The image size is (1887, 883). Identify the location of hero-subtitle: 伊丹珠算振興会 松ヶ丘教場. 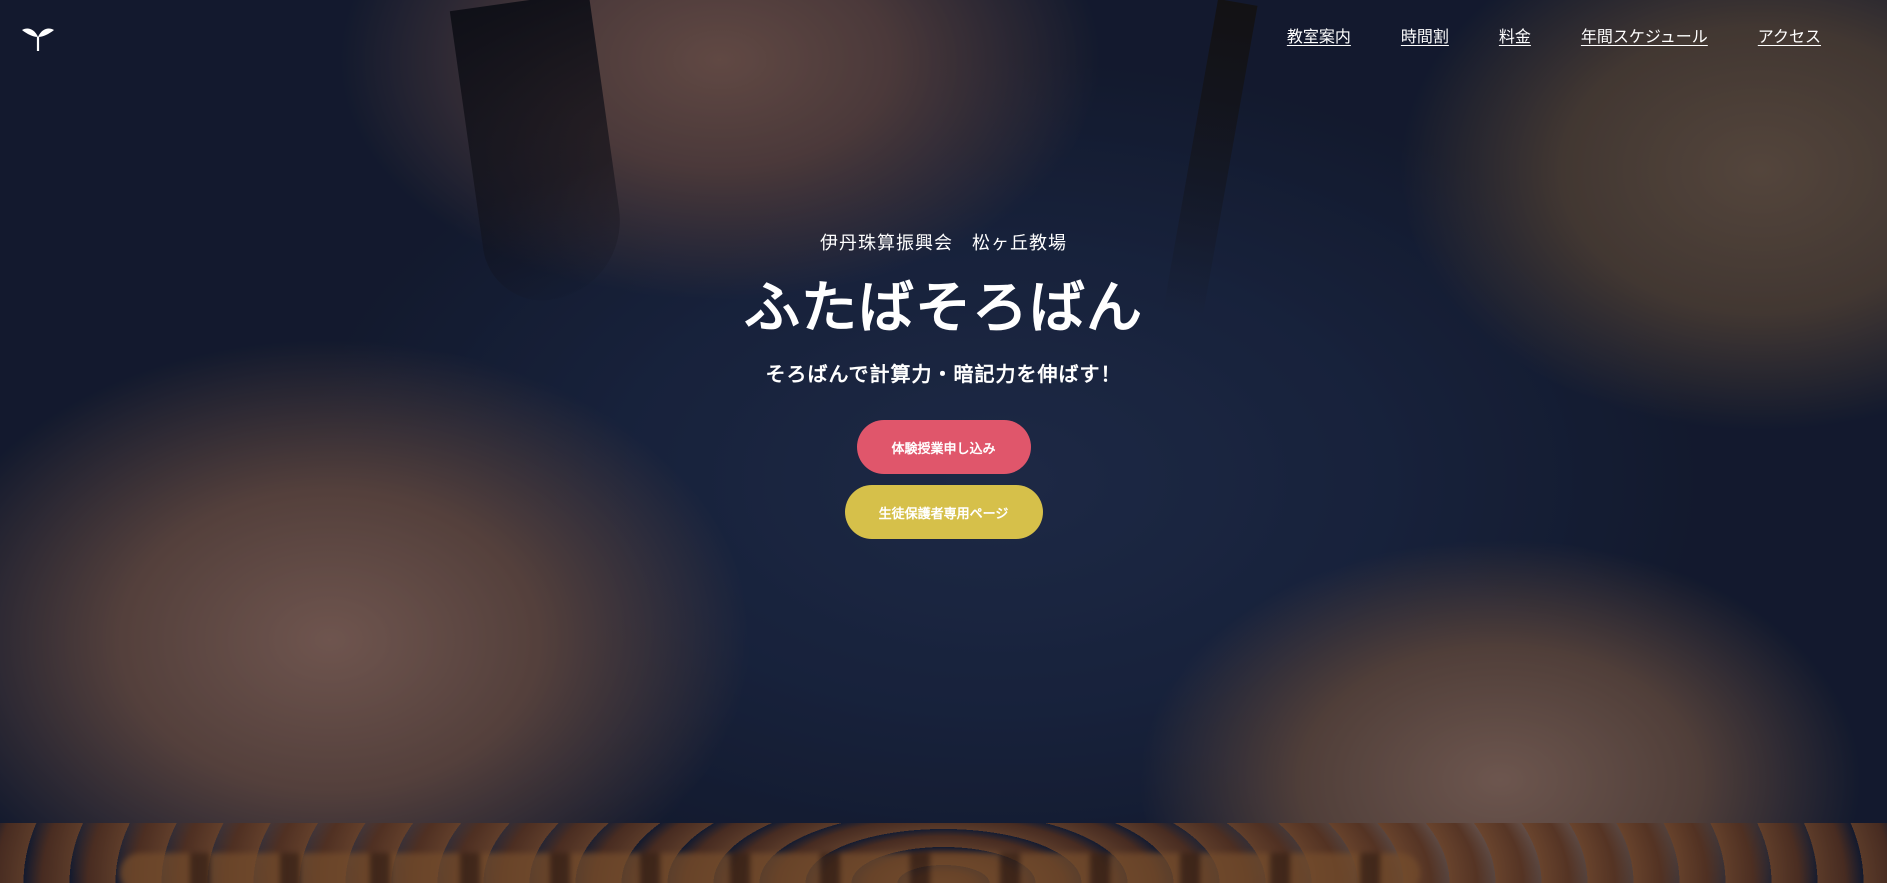
(943, 243).